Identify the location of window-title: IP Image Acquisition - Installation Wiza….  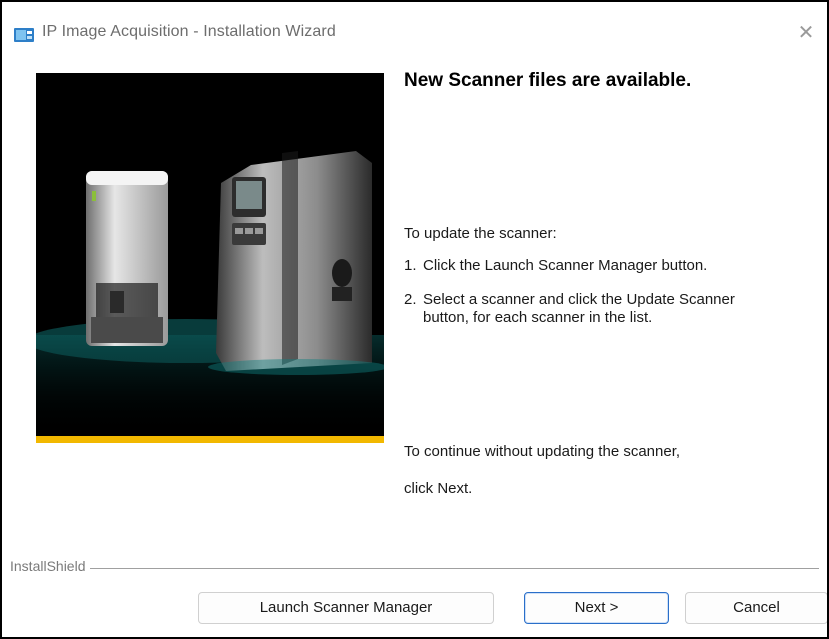
(189, 31).